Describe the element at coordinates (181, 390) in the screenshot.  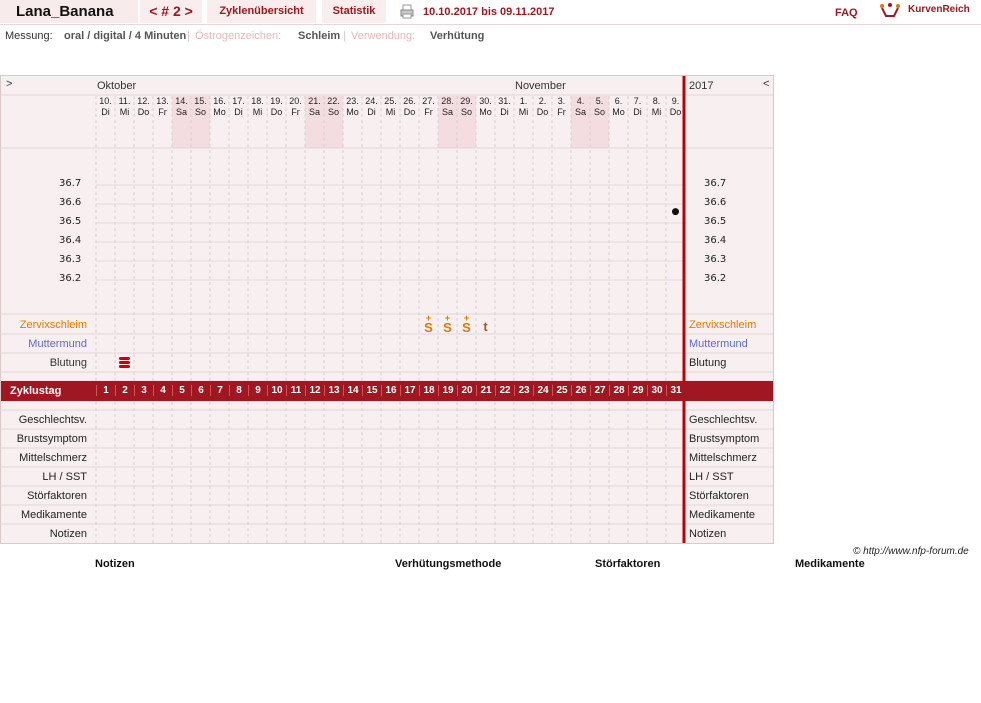
I see `cycle-day-number: 5` at that location.